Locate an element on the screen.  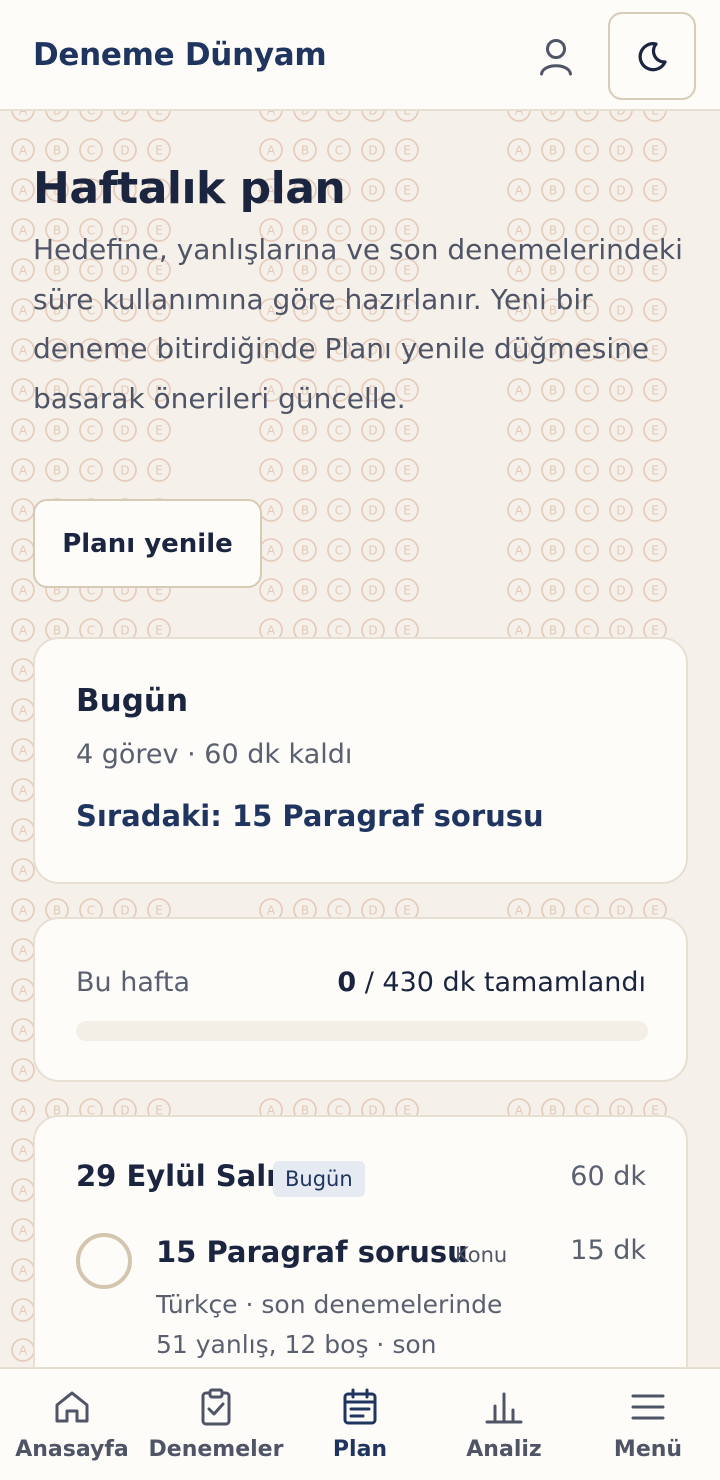
app-header: Deneme Dünyam is located at coordinates (360, 55).